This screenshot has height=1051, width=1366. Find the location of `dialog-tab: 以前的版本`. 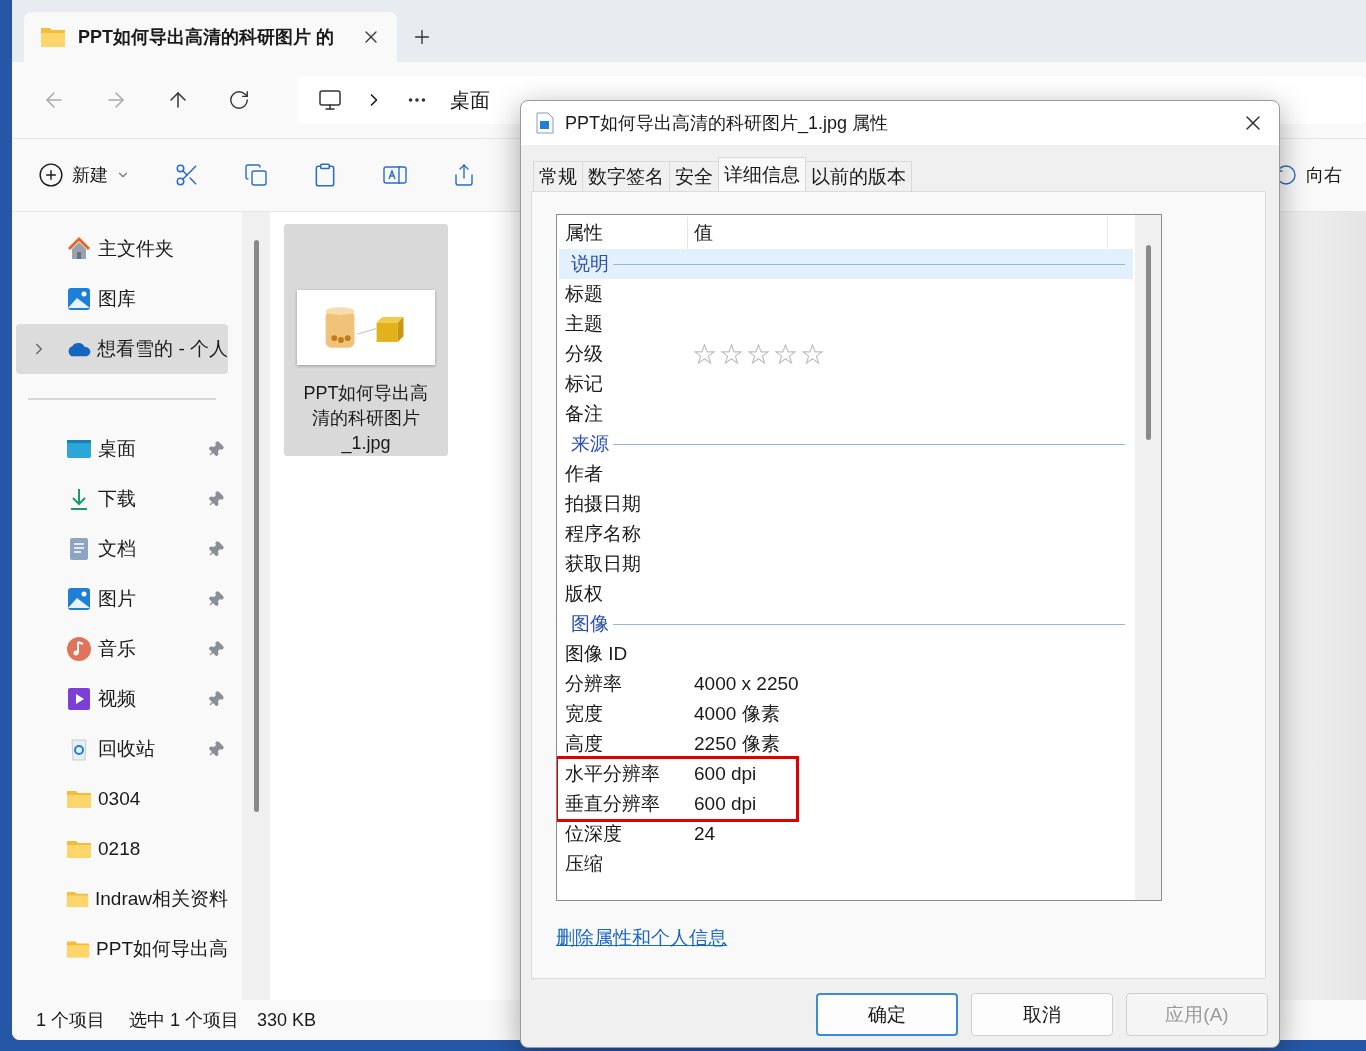

dialog-tab: 以前的版本 is located at coordinates (858, 176).